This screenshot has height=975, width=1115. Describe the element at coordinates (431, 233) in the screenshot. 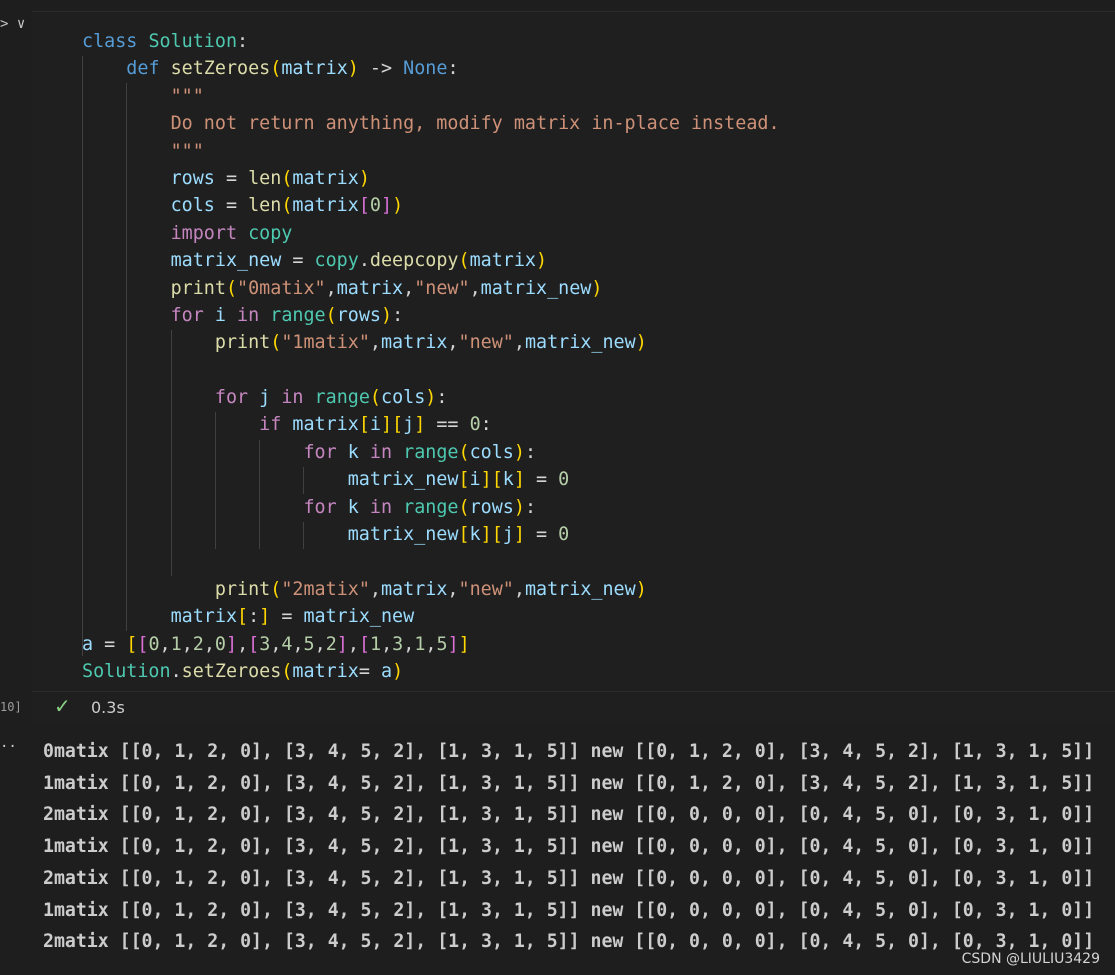

I see `code-line: import copy` at that location.